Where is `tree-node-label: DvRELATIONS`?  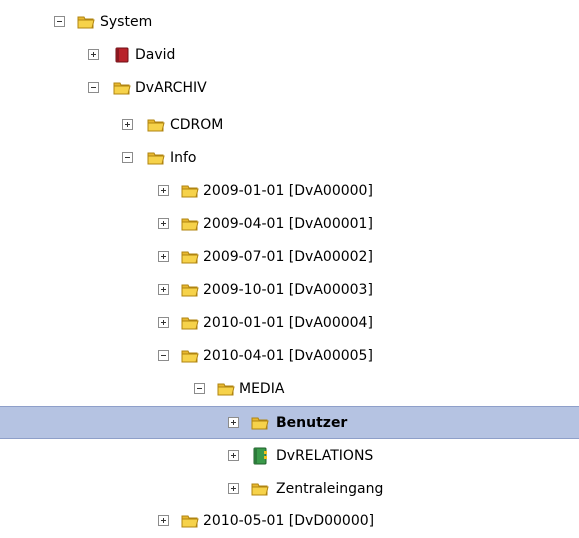
tree-node-label: DvRELATIONS is located at coordinates (325, 456).